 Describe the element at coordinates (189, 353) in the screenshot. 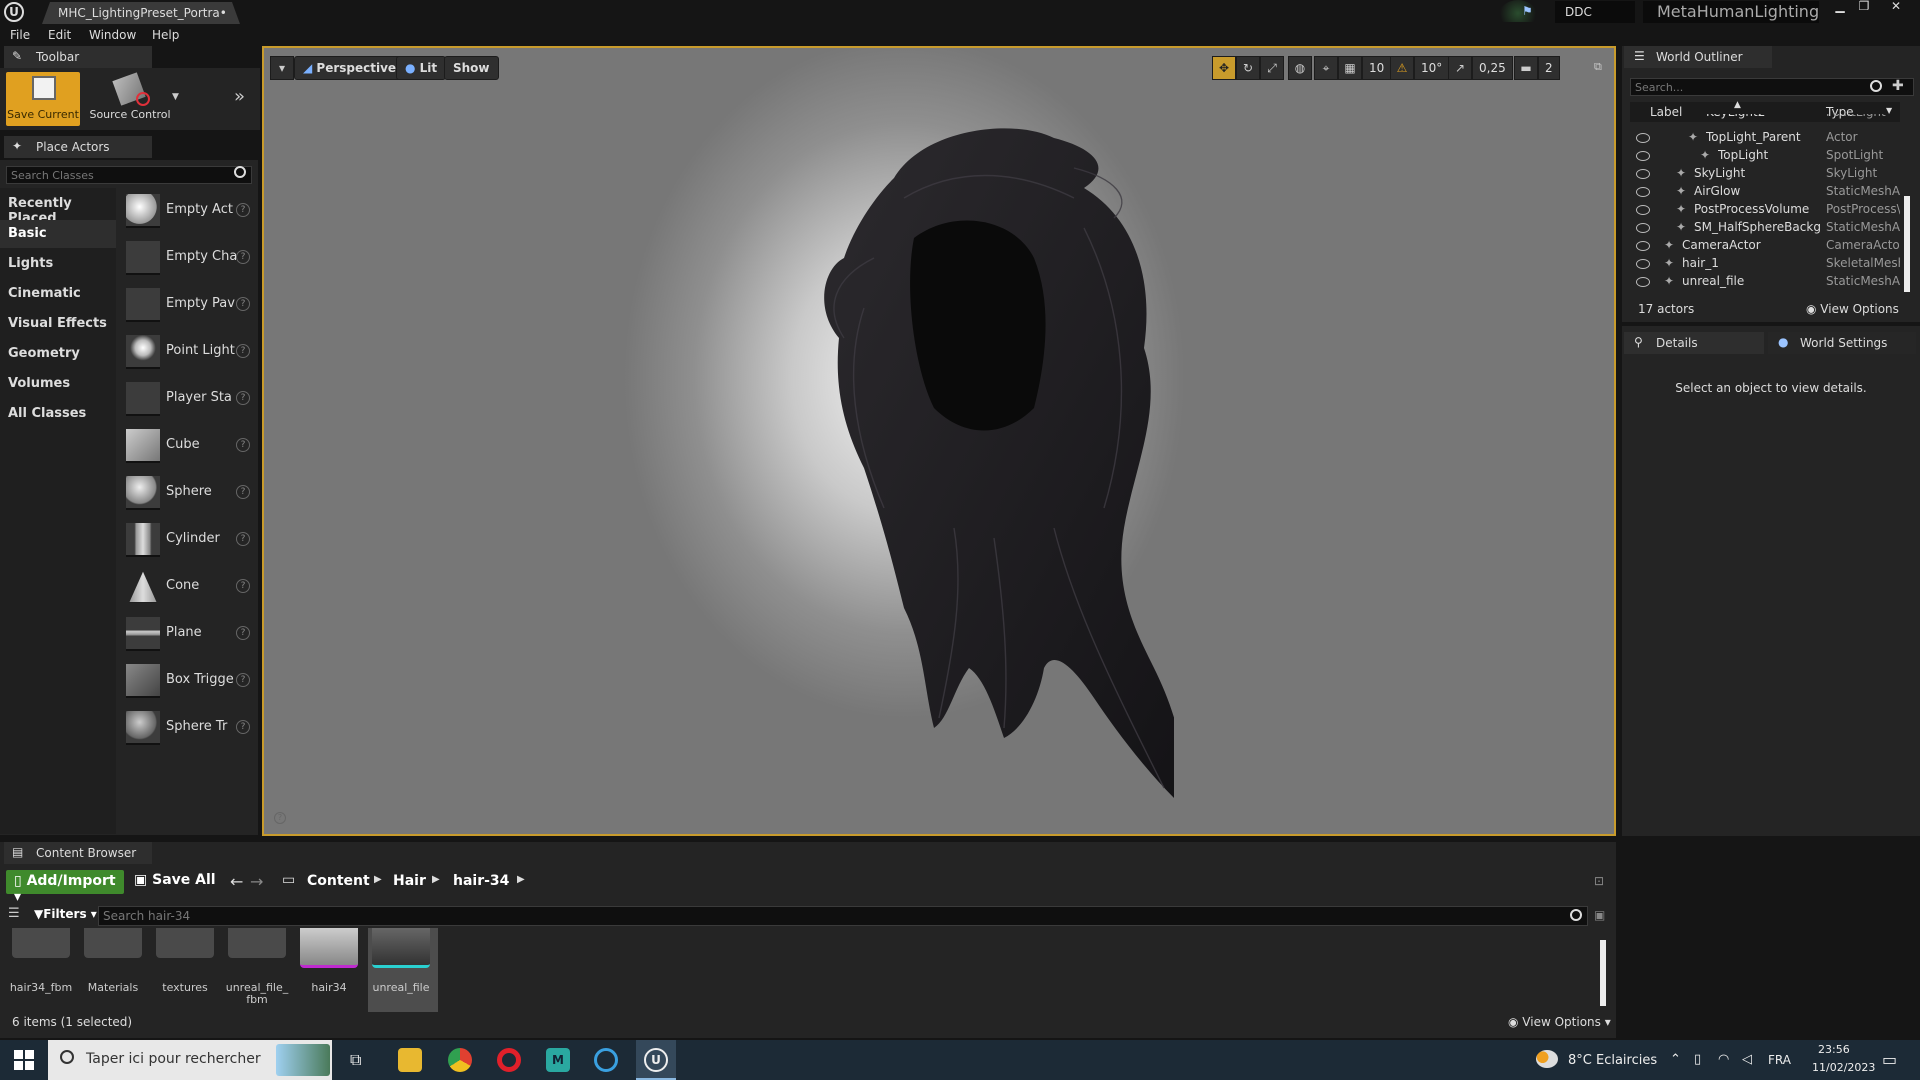

I see `actor-point-light: Point Light?` at that location.